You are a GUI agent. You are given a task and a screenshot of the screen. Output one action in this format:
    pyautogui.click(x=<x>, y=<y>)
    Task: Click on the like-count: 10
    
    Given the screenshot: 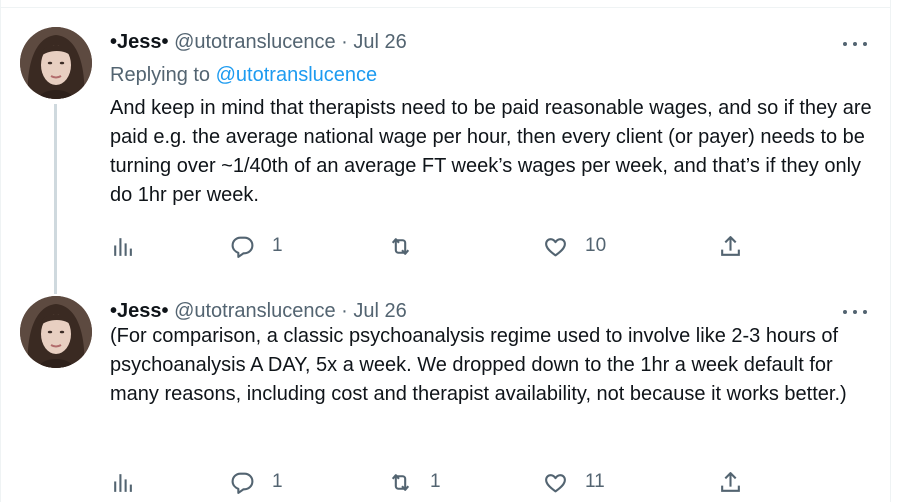 What is the action you would take?
    pyautogui.click(x=596, y=245)
    